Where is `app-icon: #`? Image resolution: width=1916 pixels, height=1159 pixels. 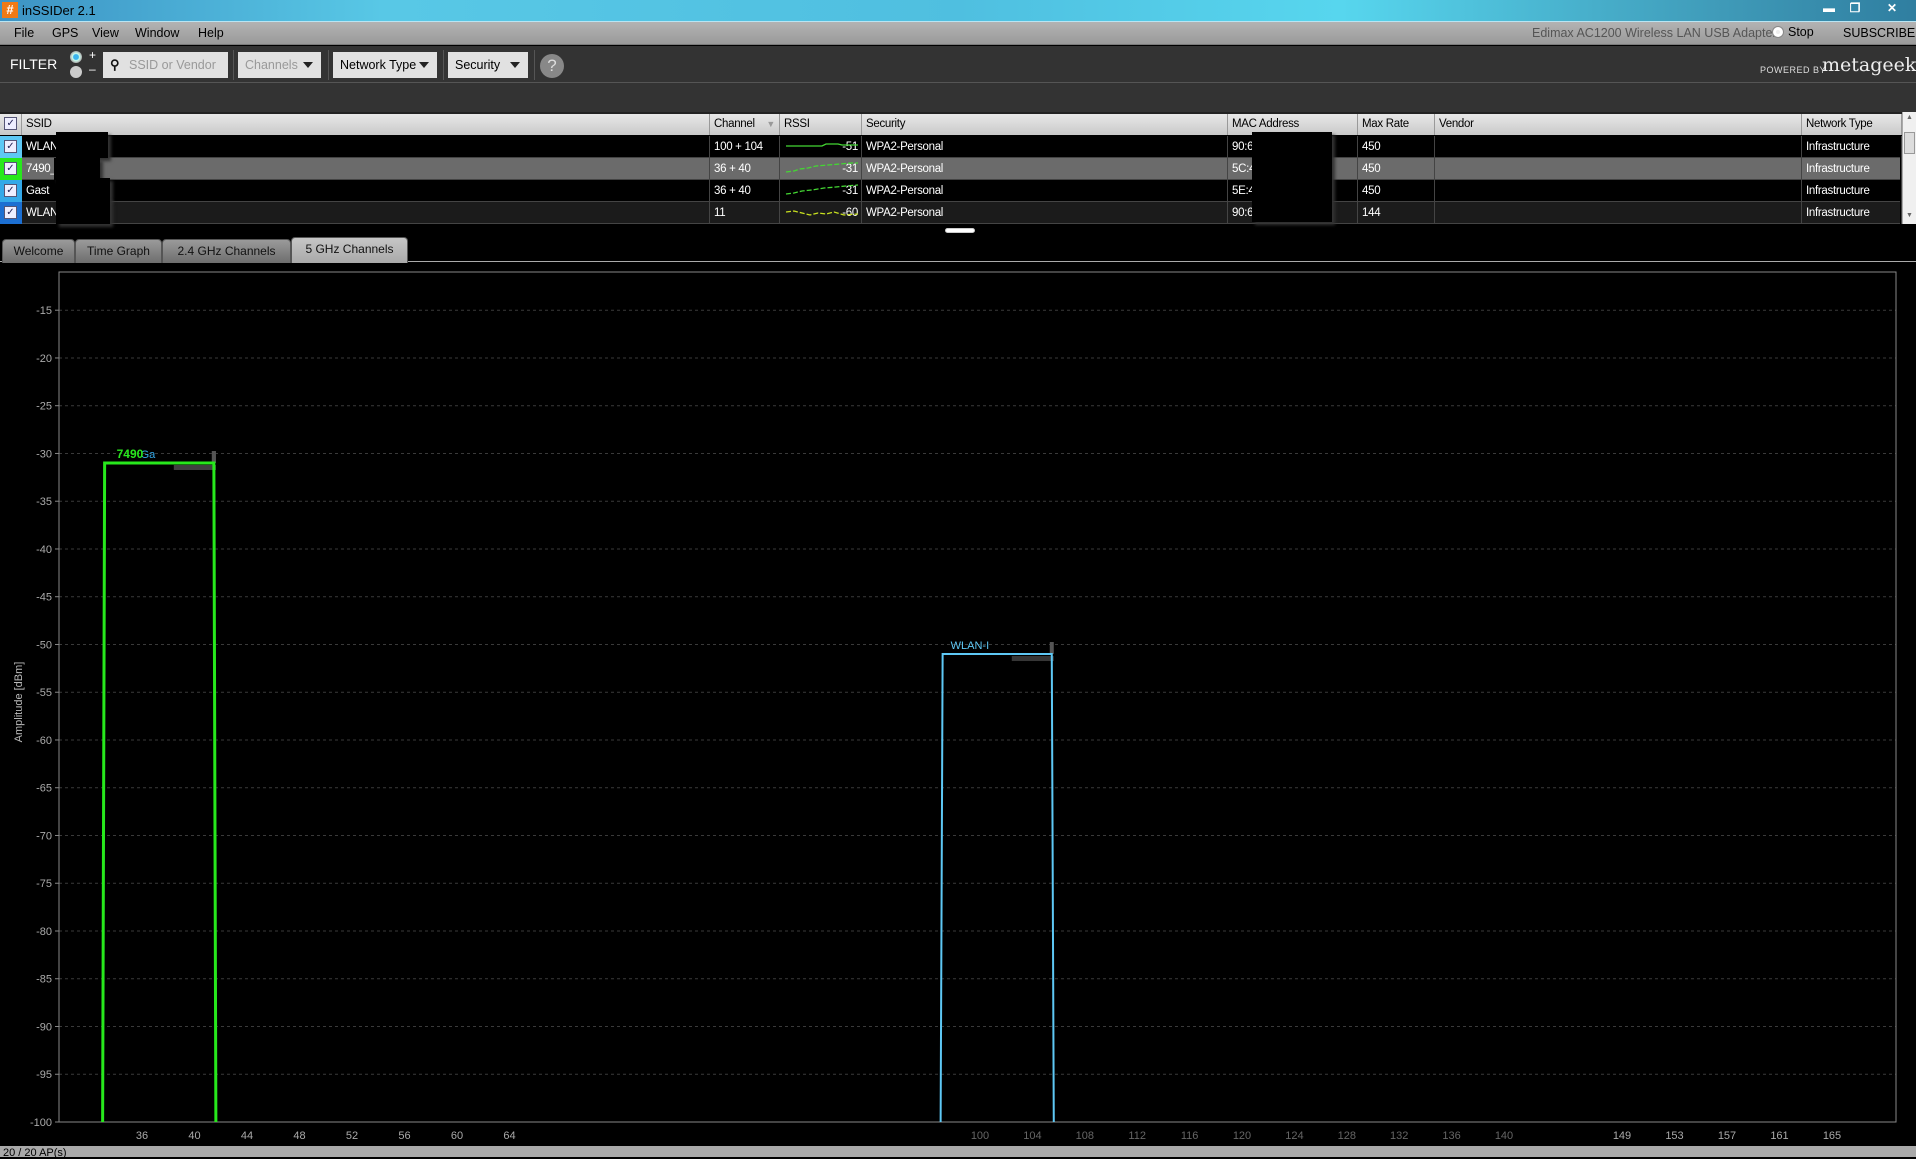
app-icon: # is located at coordinates (10, 10).